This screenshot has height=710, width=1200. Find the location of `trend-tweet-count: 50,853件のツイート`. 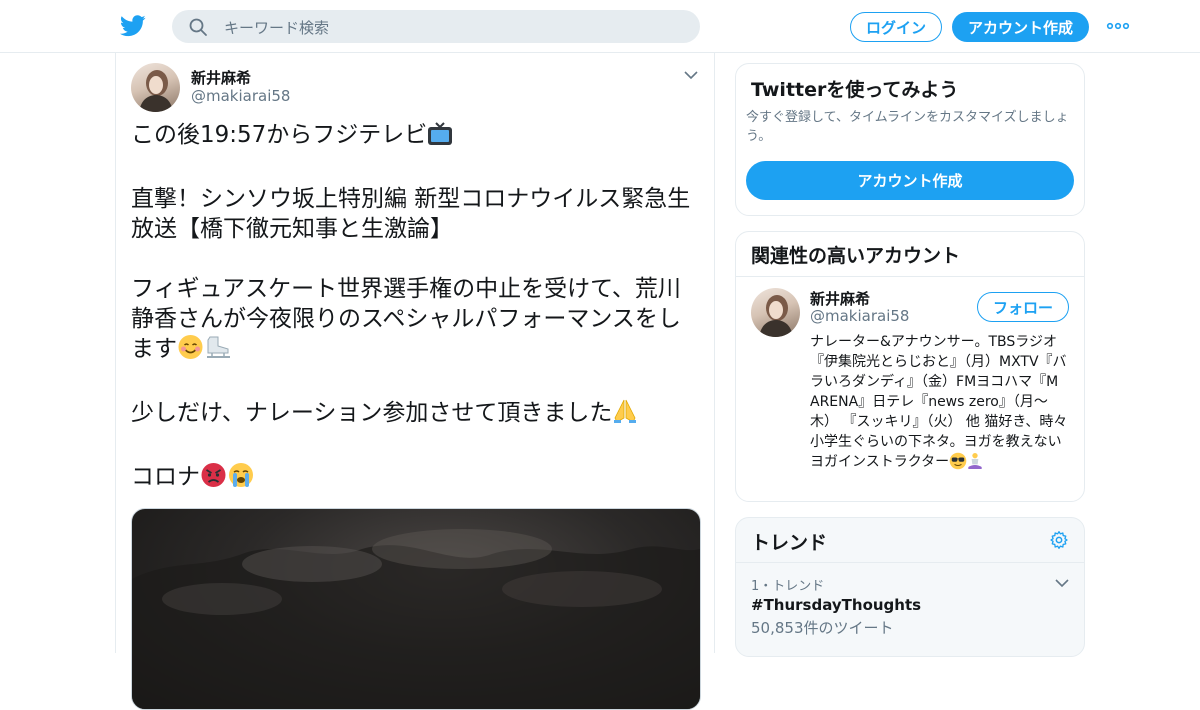

trend-tweet-count: 50,853件のツイート is located at coordinates (822, 628).